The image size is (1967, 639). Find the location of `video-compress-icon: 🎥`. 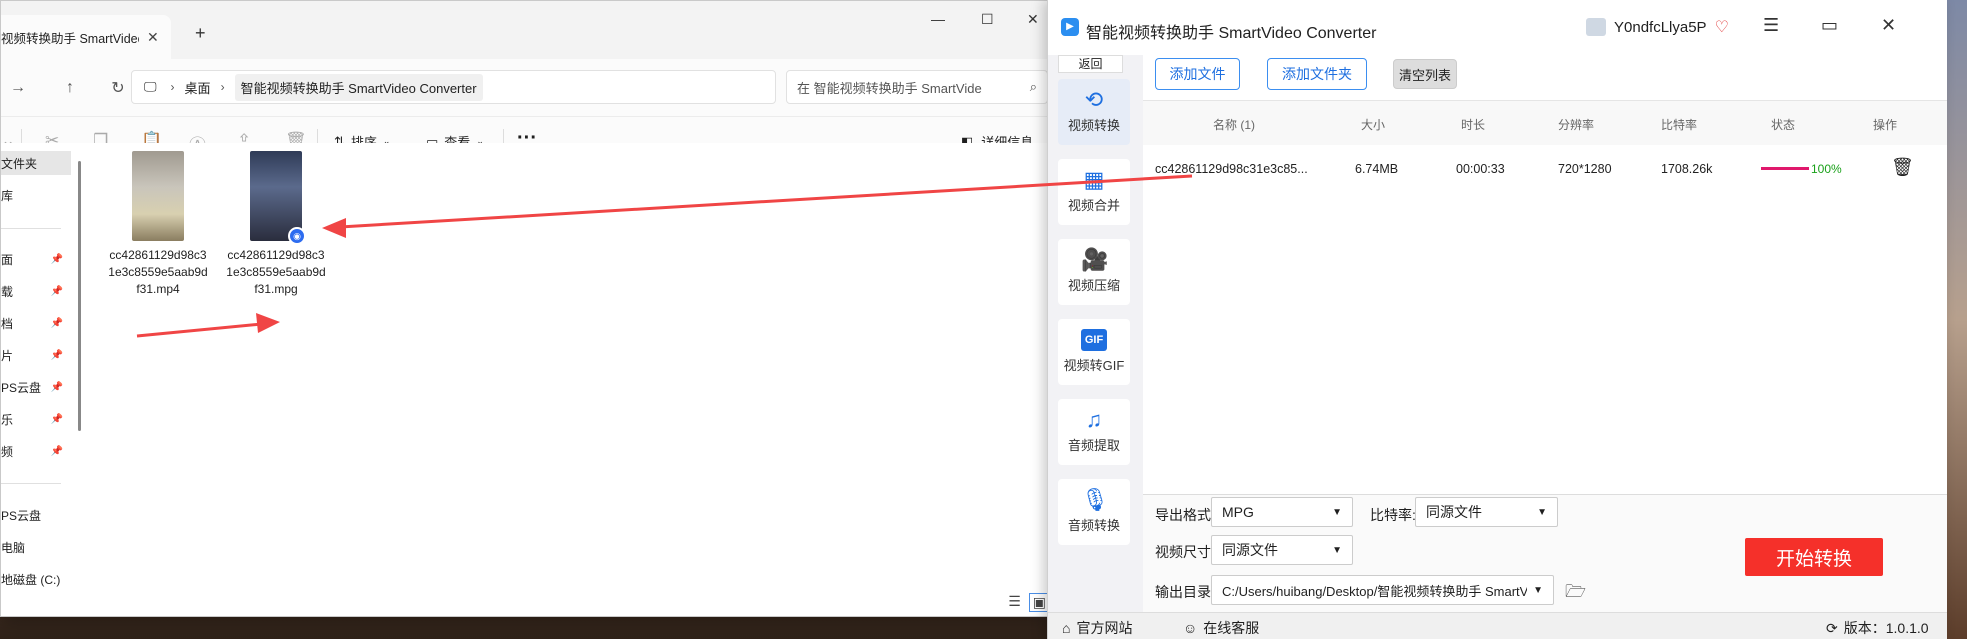

video-compress-icon: 🎥 is located at coordinates (1095, 259).